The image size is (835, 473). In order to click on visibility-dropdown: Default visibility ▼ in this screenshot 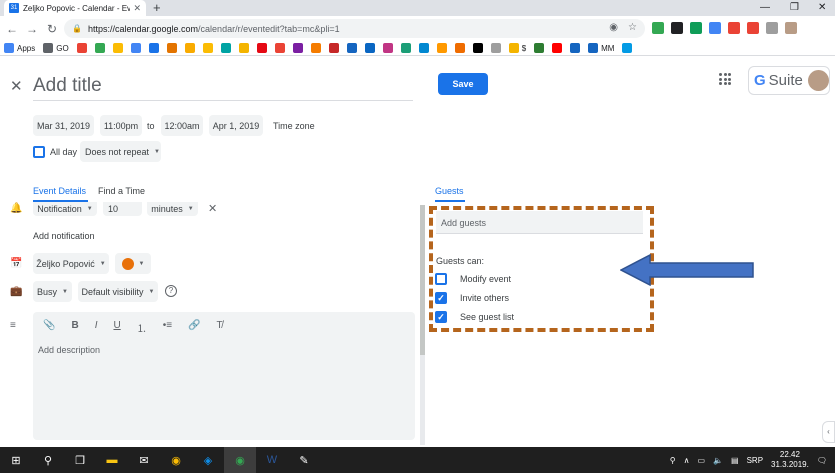, I will do `click(118, 291)`.